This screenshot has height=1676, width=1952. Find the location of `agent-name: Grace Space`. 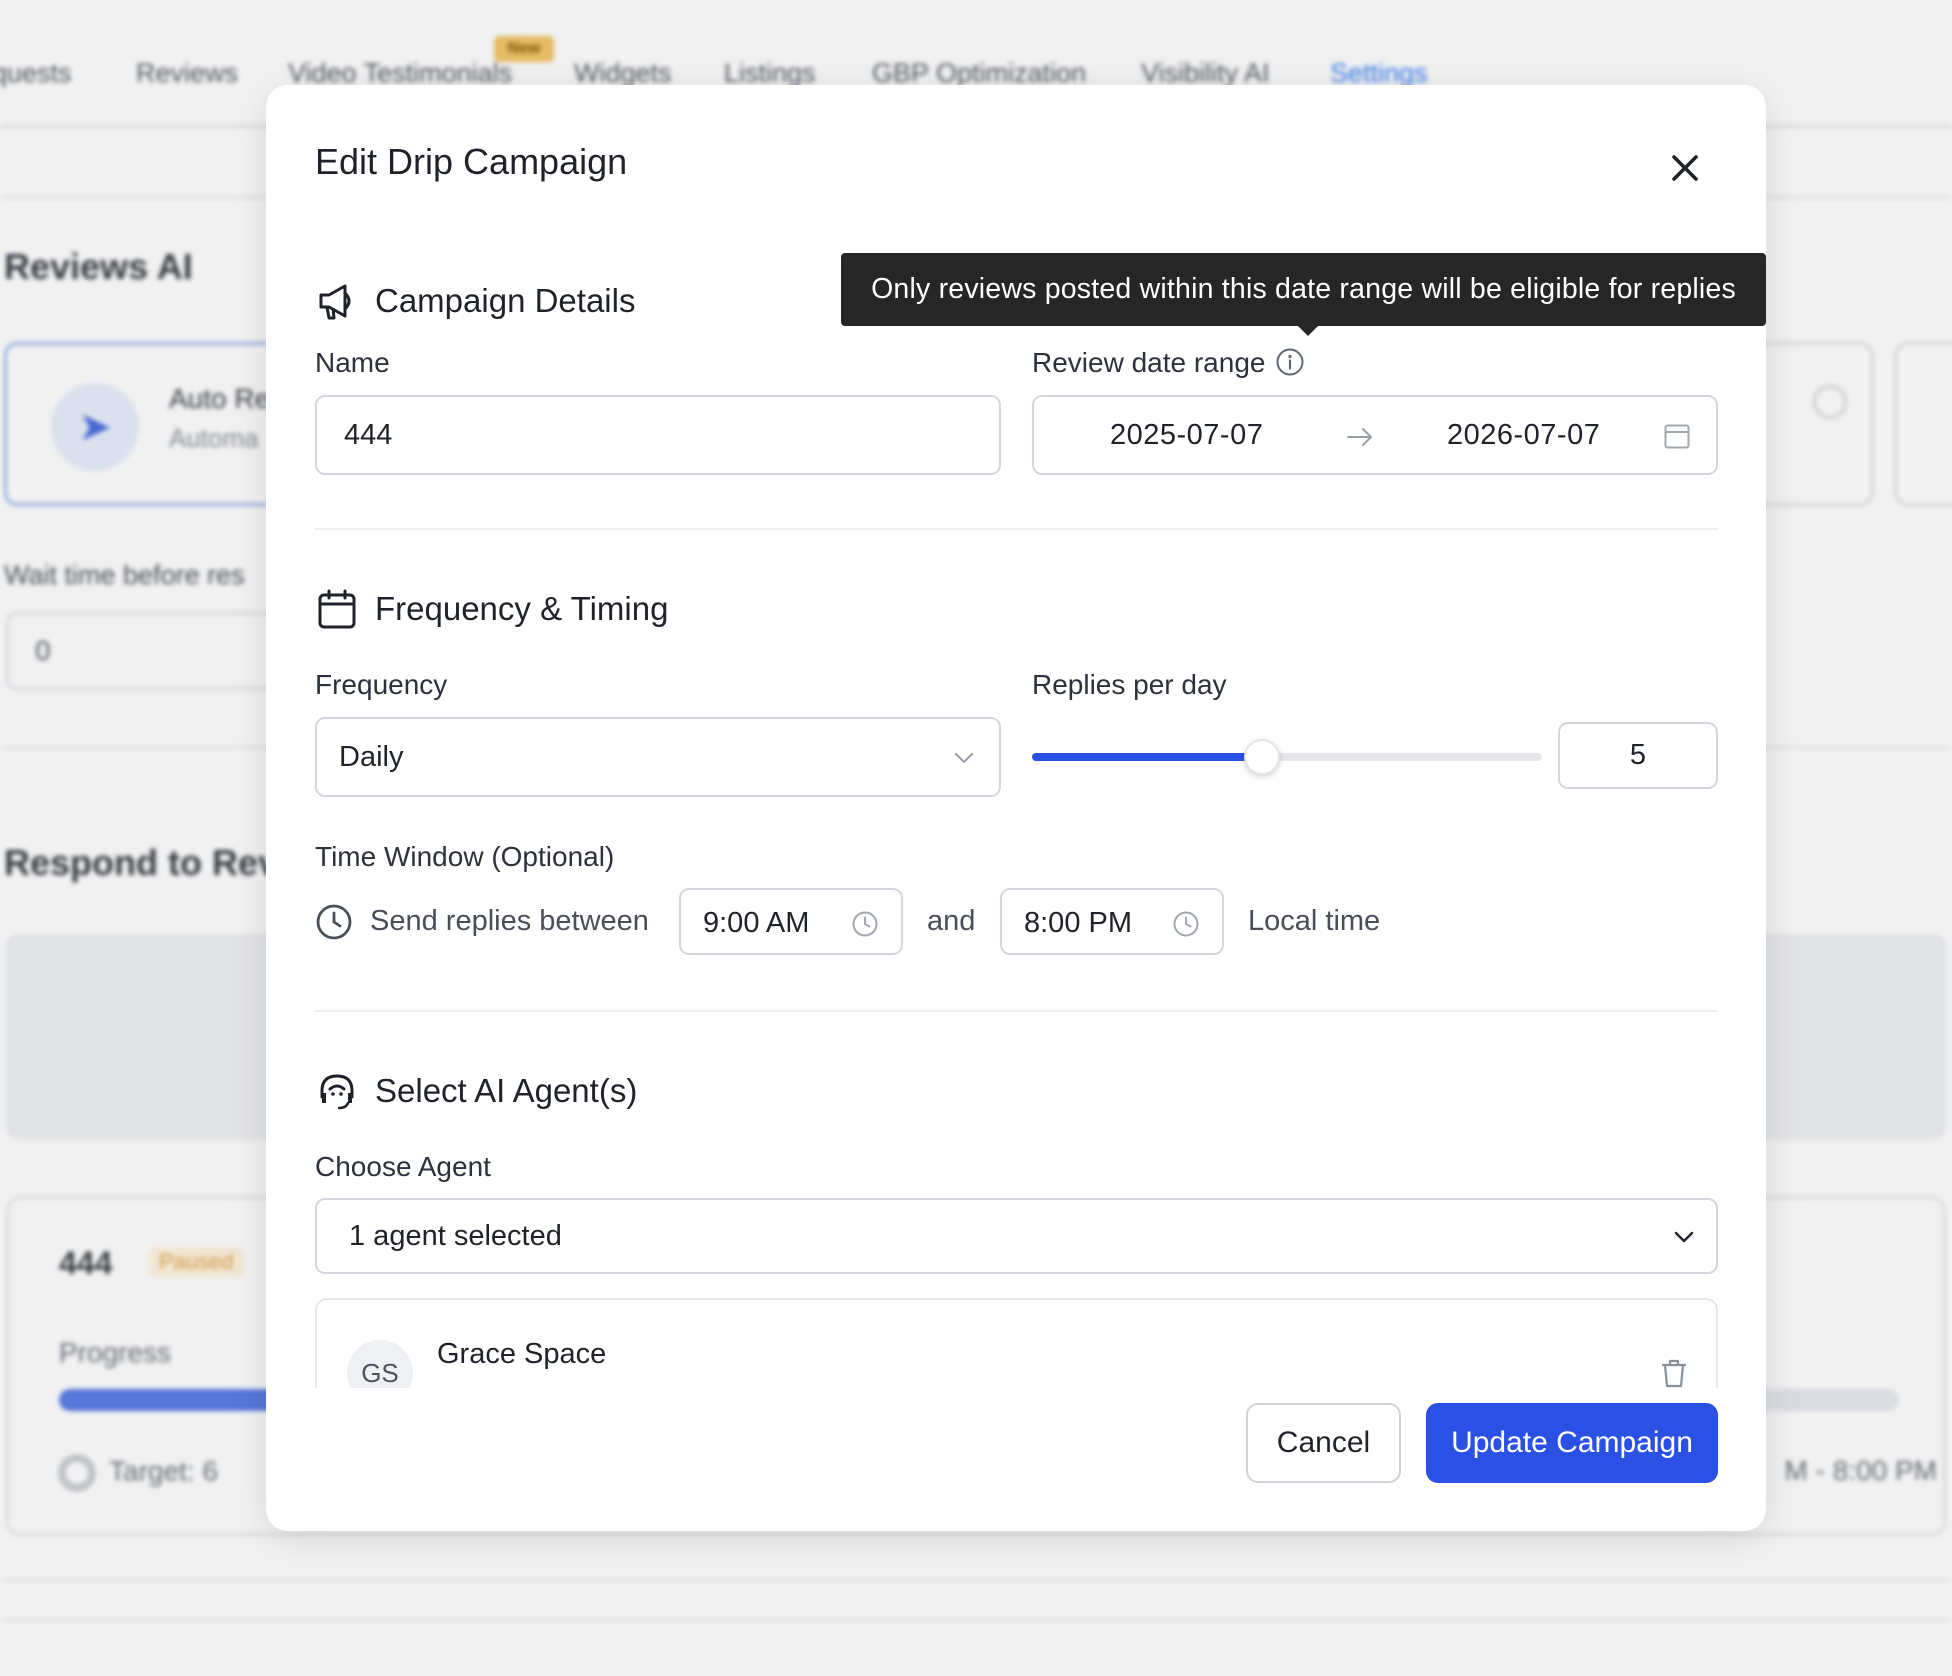

agent-name: Grace Space is located at coordinates (522, 1354).